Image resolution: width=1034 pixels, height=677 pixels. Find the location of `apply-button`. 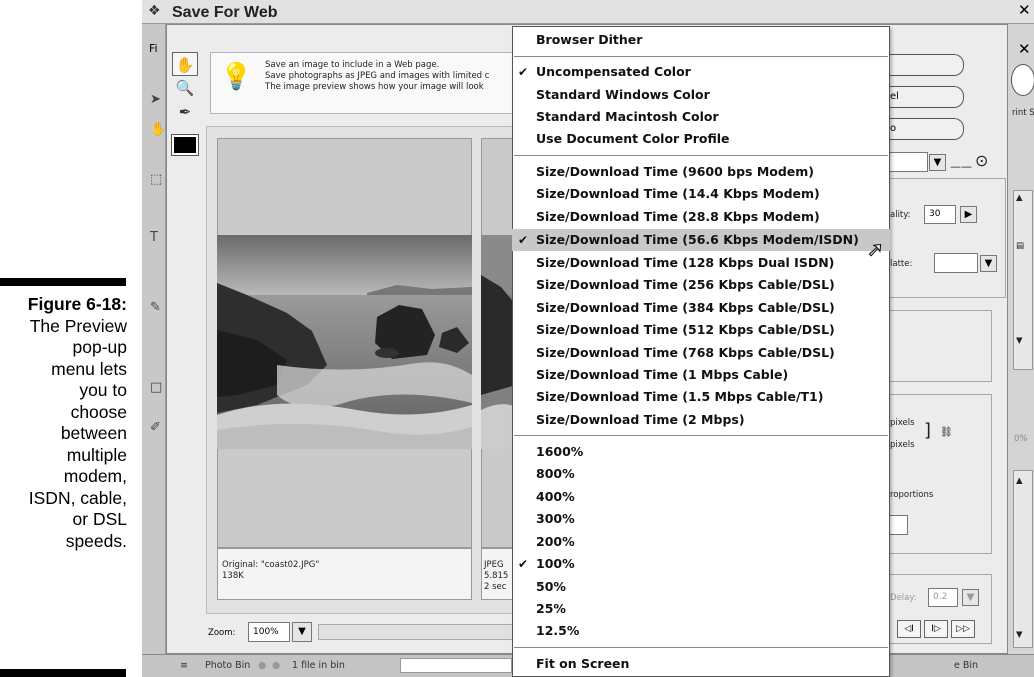

apply-button is located at coordinates (898, 525).